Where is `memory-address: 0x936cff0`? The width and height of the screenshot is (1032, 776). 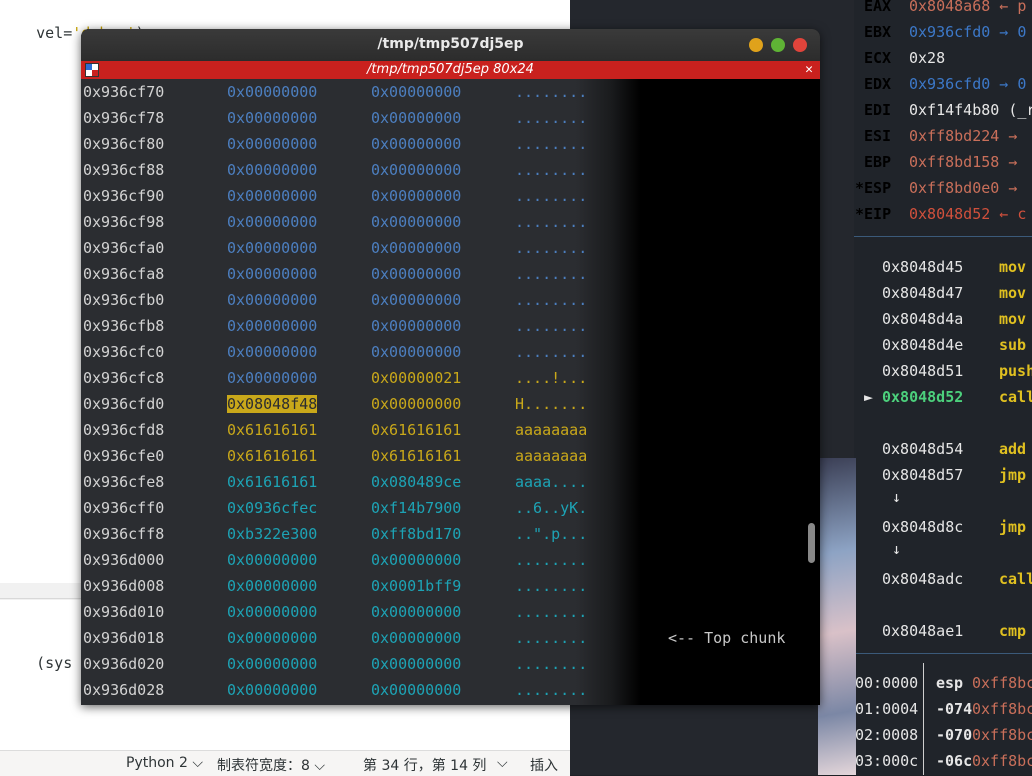 memory-address: 0x936cff0 is located at coordinates (124, 508).